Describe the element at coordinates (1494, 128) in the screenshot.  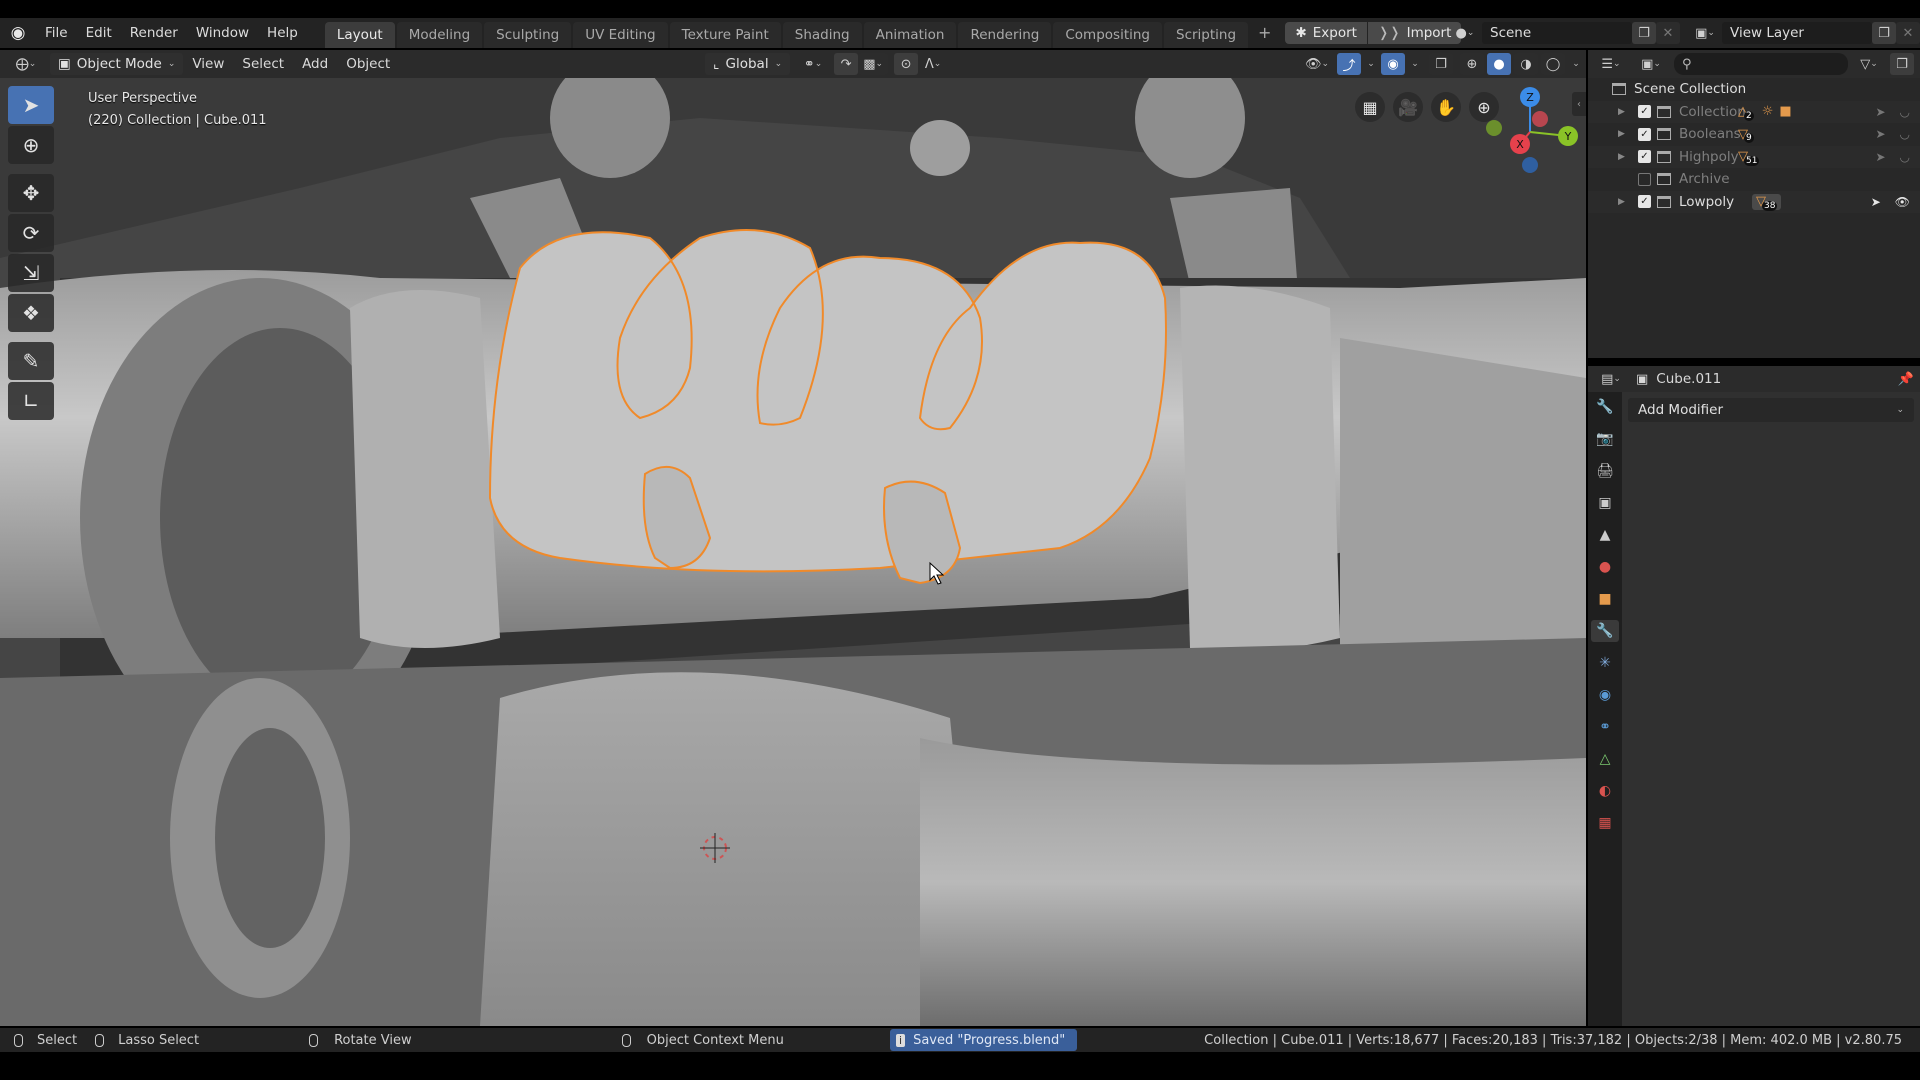
I see `gizmo-neg-y` at that location.